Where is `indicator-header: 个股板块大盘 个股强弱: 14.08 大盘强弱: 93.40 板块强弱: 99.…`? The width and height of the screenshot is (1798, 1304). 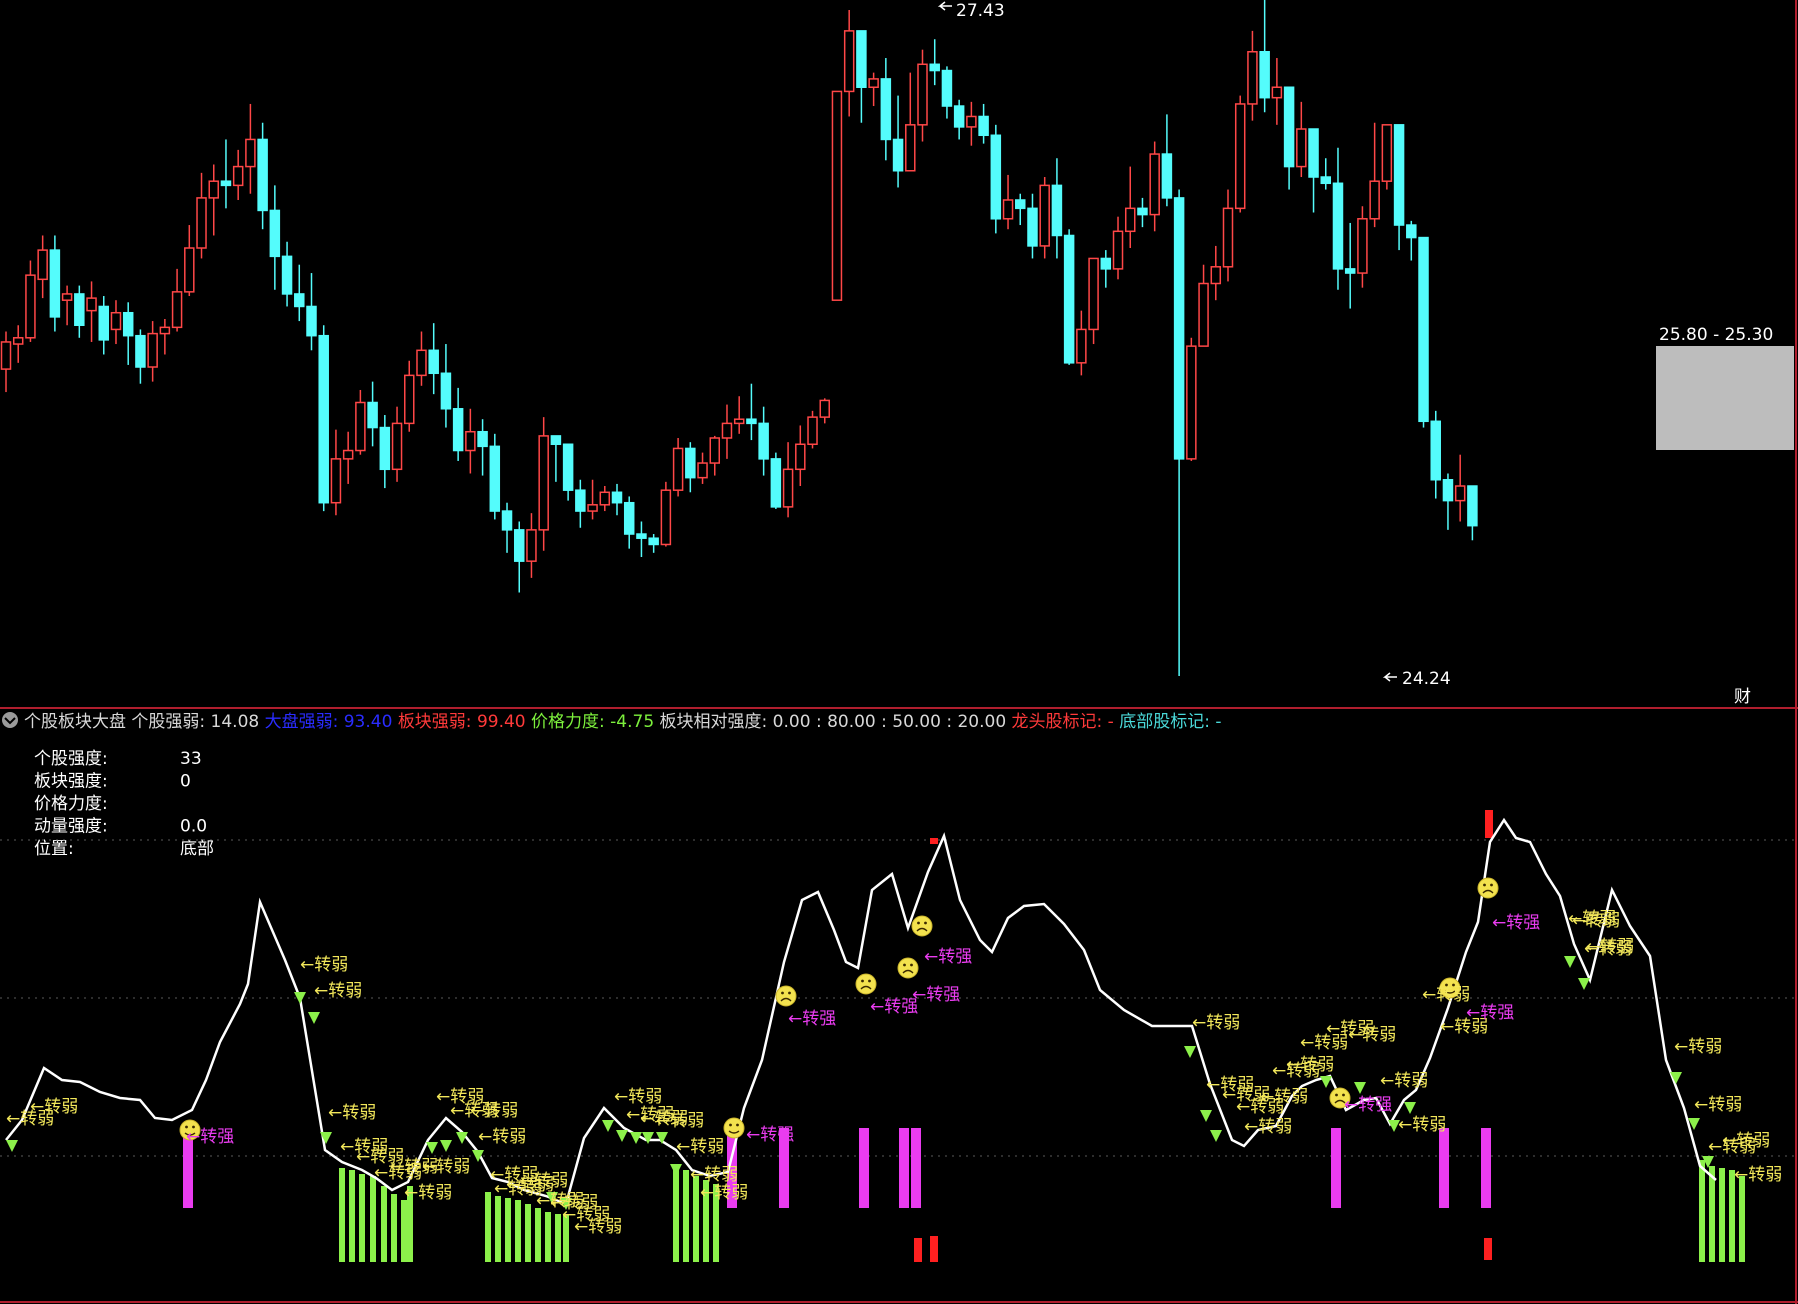 indicator-header: 个股板块大盘 个股强弱: 14.08 大盘强弱: 93.40 板块强弱: 99.… is located at coordinates (611, 722).